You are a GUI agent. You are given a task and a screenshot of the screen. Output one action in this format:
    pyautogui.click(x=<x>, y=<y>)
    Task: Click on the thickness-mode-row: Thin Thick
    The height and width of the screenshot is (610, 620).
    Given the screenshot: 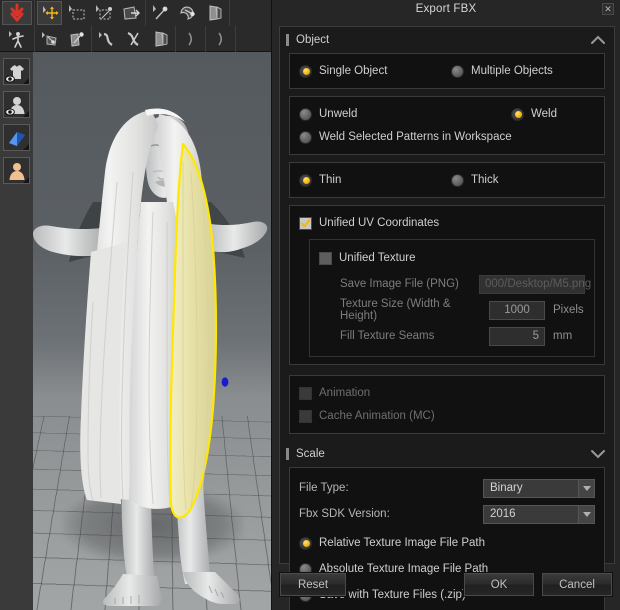 What is the action you would take?
    pyautogui.click(x=447, y=180)
    